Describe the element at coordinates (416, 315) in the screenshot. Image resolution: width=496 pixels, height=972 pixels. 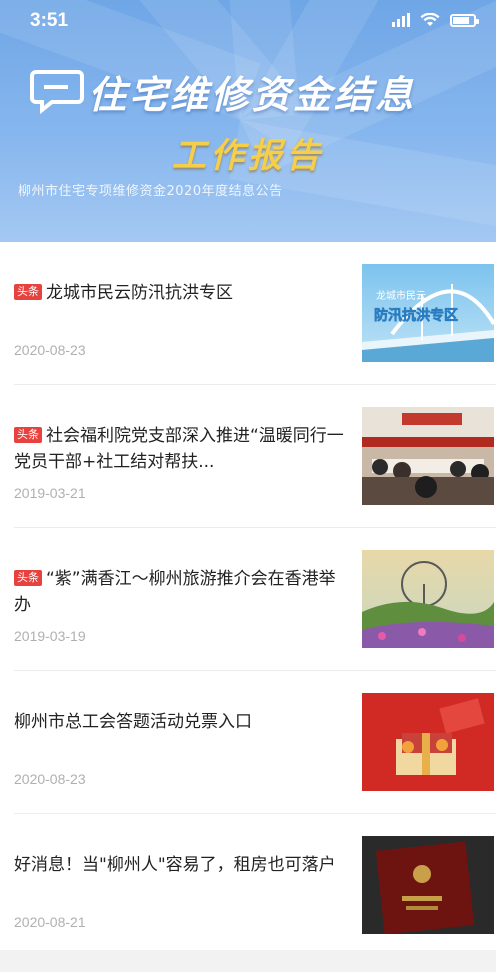
I see `thumb-main-text: 防汛抗洪专区` at that location.